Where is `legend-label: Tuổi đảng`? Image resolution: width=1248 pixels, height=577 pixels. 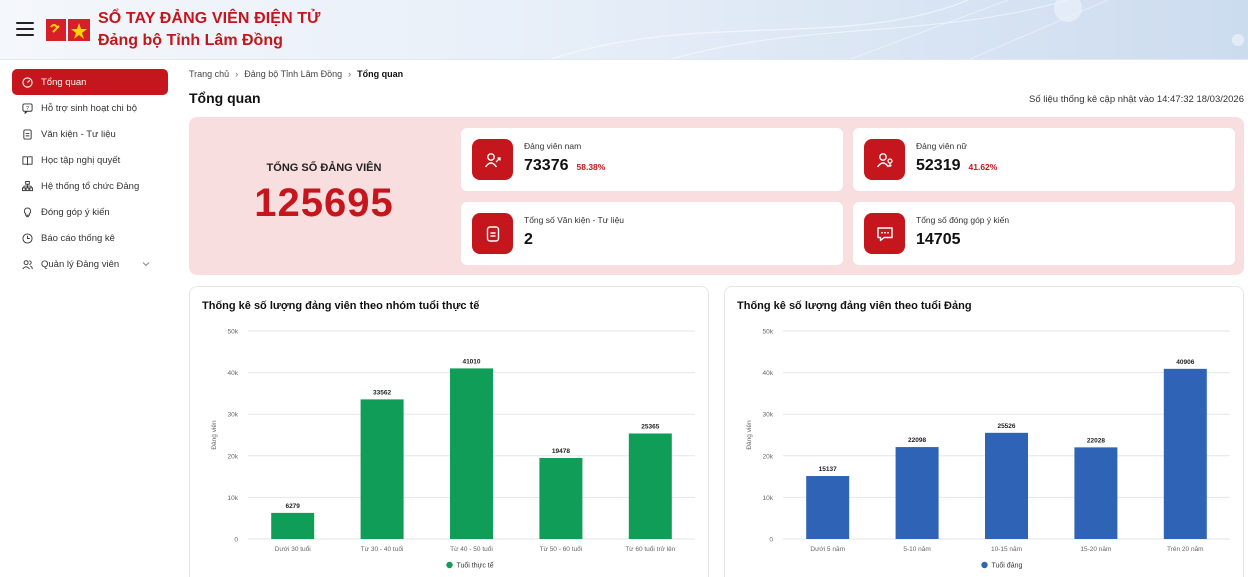
legend-label: Tuổi đảng is located at coordinates (1007, 566).